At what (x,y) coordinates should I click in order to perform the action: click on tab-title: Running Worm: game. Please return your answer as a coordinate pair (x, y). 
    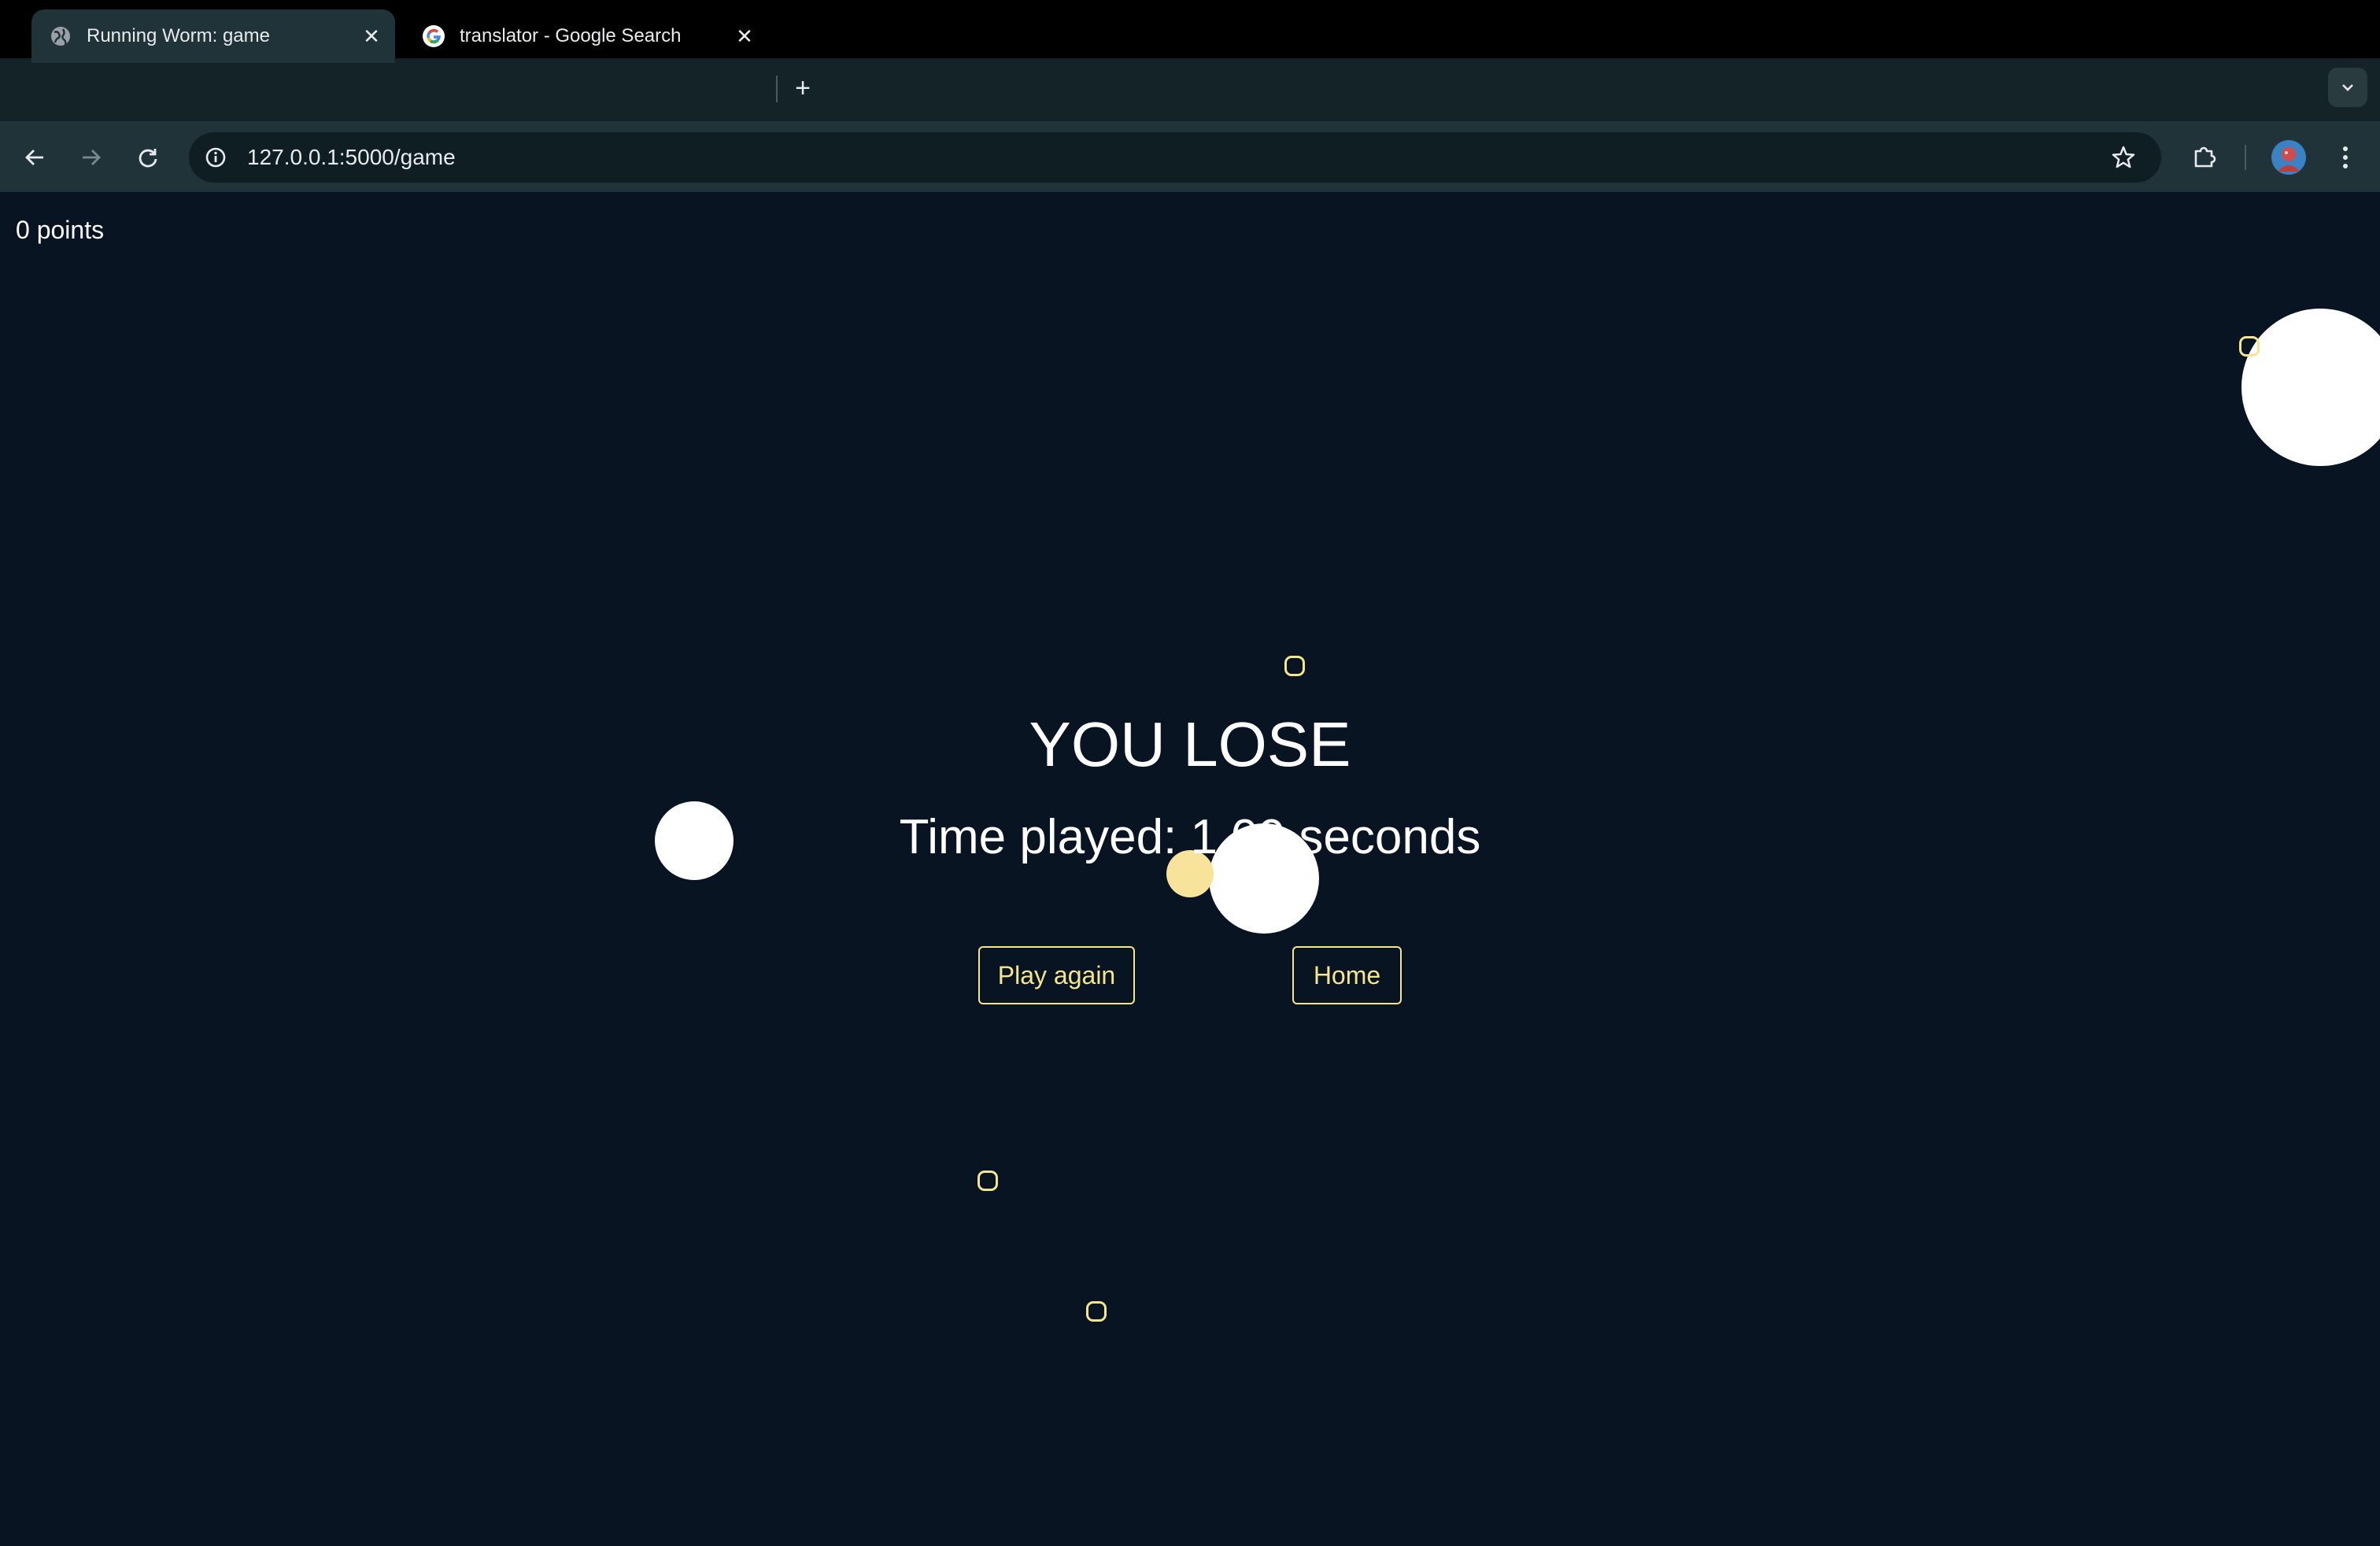
    Looking at the image, I should click on (178, 36).